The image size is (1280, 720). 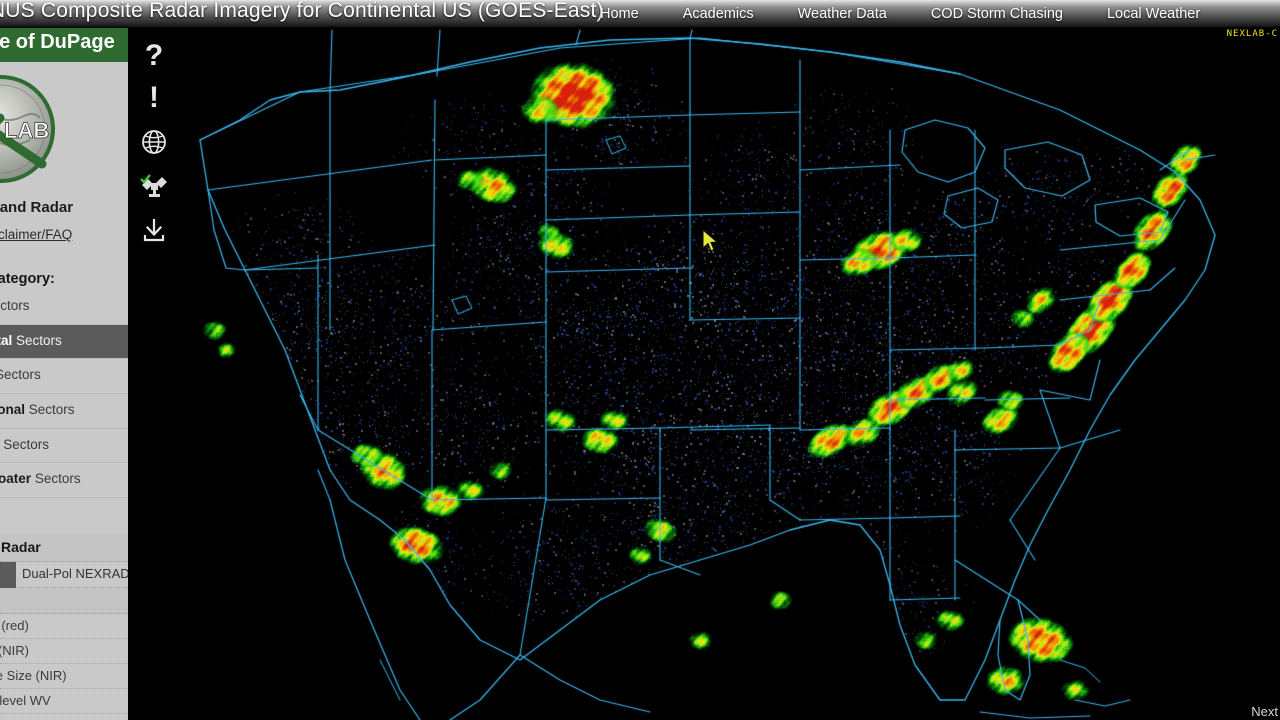 I want to click on nexlab-logo: LAB, so click(x=32, y=129).